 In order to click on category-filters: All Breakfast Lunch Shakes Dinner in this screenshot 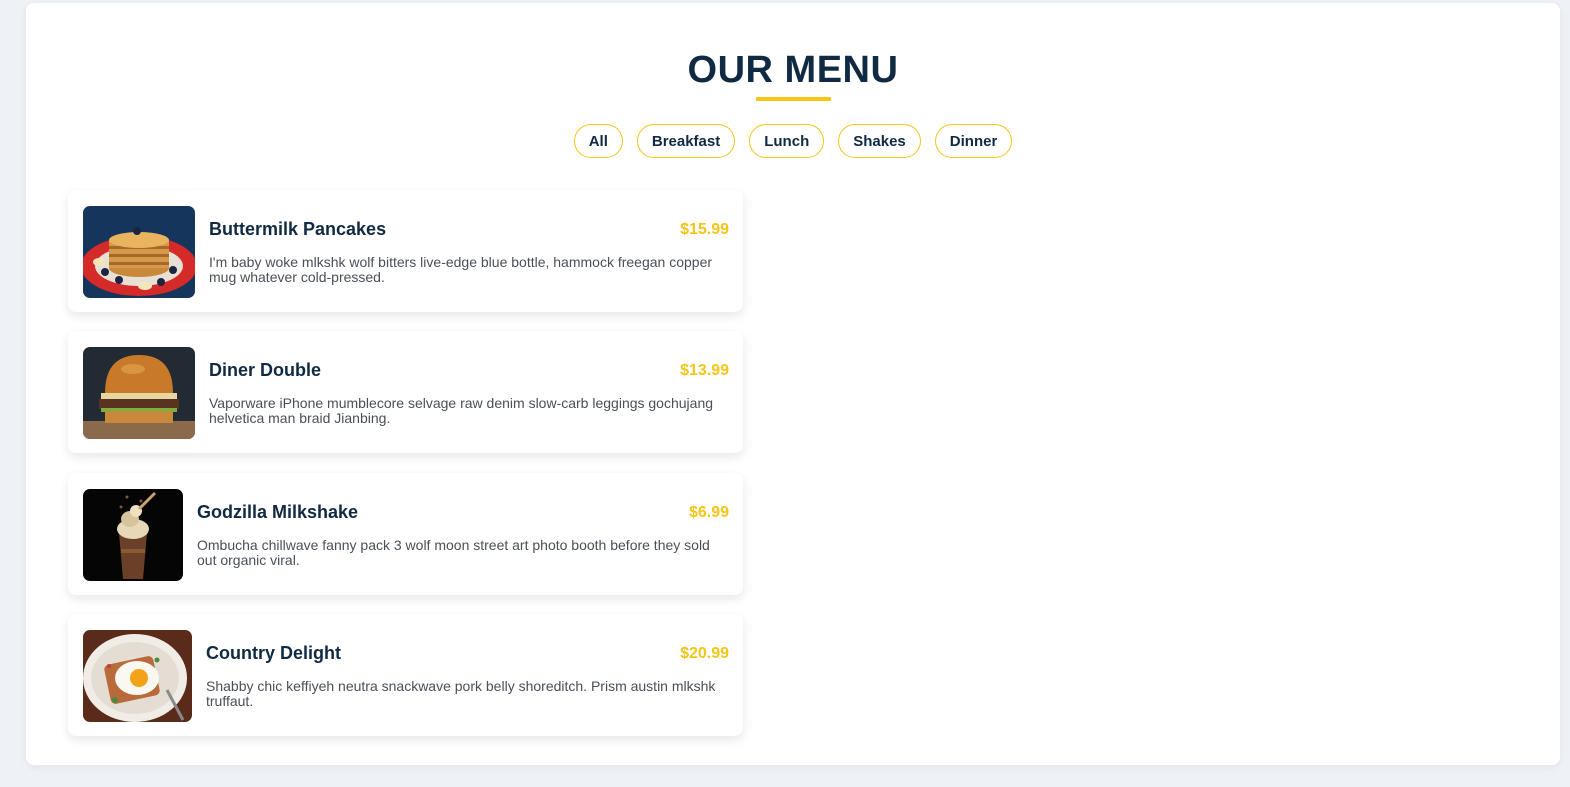, I will do `click(793, 141)`.